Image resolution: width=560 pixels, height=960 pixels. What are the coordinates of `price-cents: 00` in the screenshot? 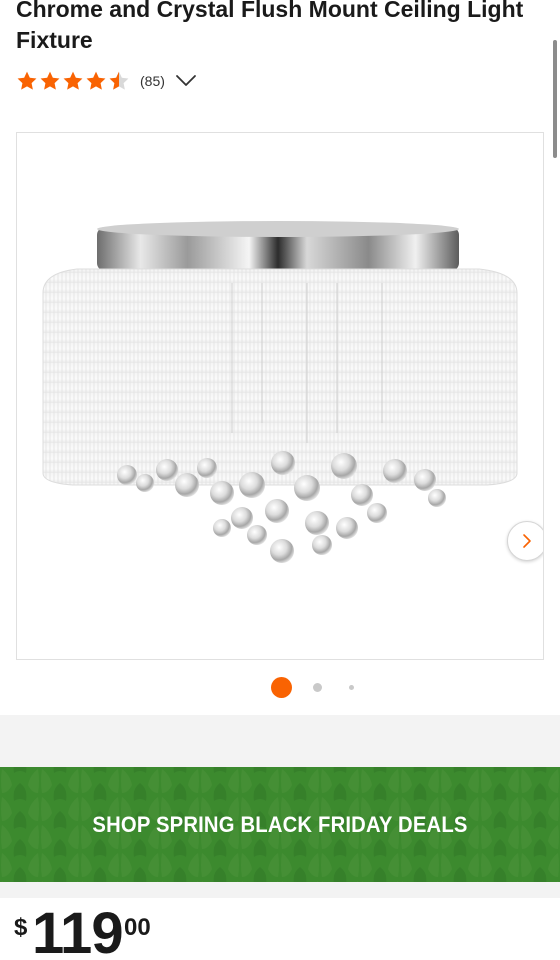 It's located at (137, 927).